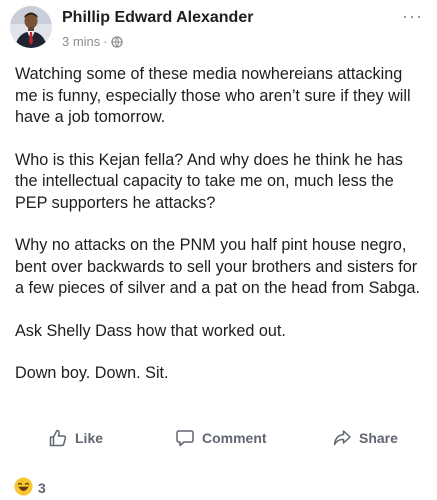 The image size is (437, 500). Describe the element at coordinates (378, 438) in the screenshot. I see `share-label: Share` at that location.